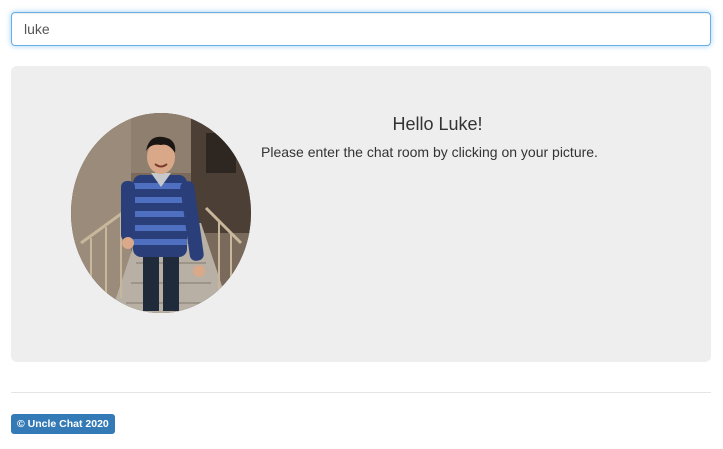 Image resolution: width=723 pixels, height=449 pixels. Describe the element at coordinates (437, 124) in the screenshot. I see `greeting-heading: Hello Luke!` at that location.